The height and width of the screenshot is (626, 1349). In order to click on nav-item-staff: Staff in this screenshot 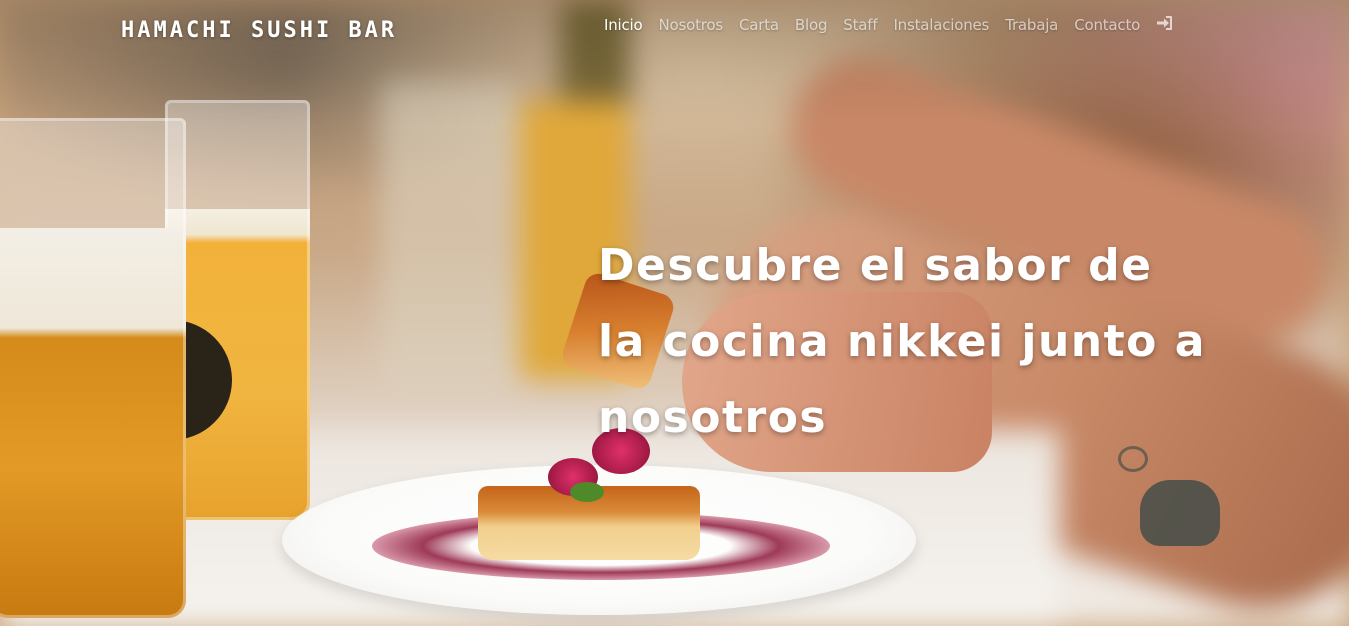, I will do `click(860, 25)`.